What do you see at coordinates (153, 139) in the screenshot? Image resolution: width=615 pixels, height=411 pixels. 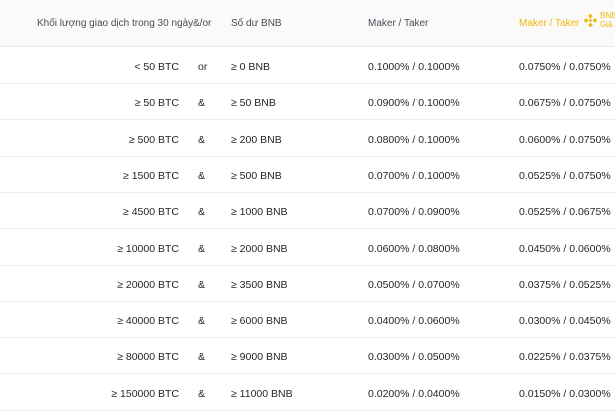 I see `btc-threshold: ≥ 500 BTC` at bounding box center [153, 139].